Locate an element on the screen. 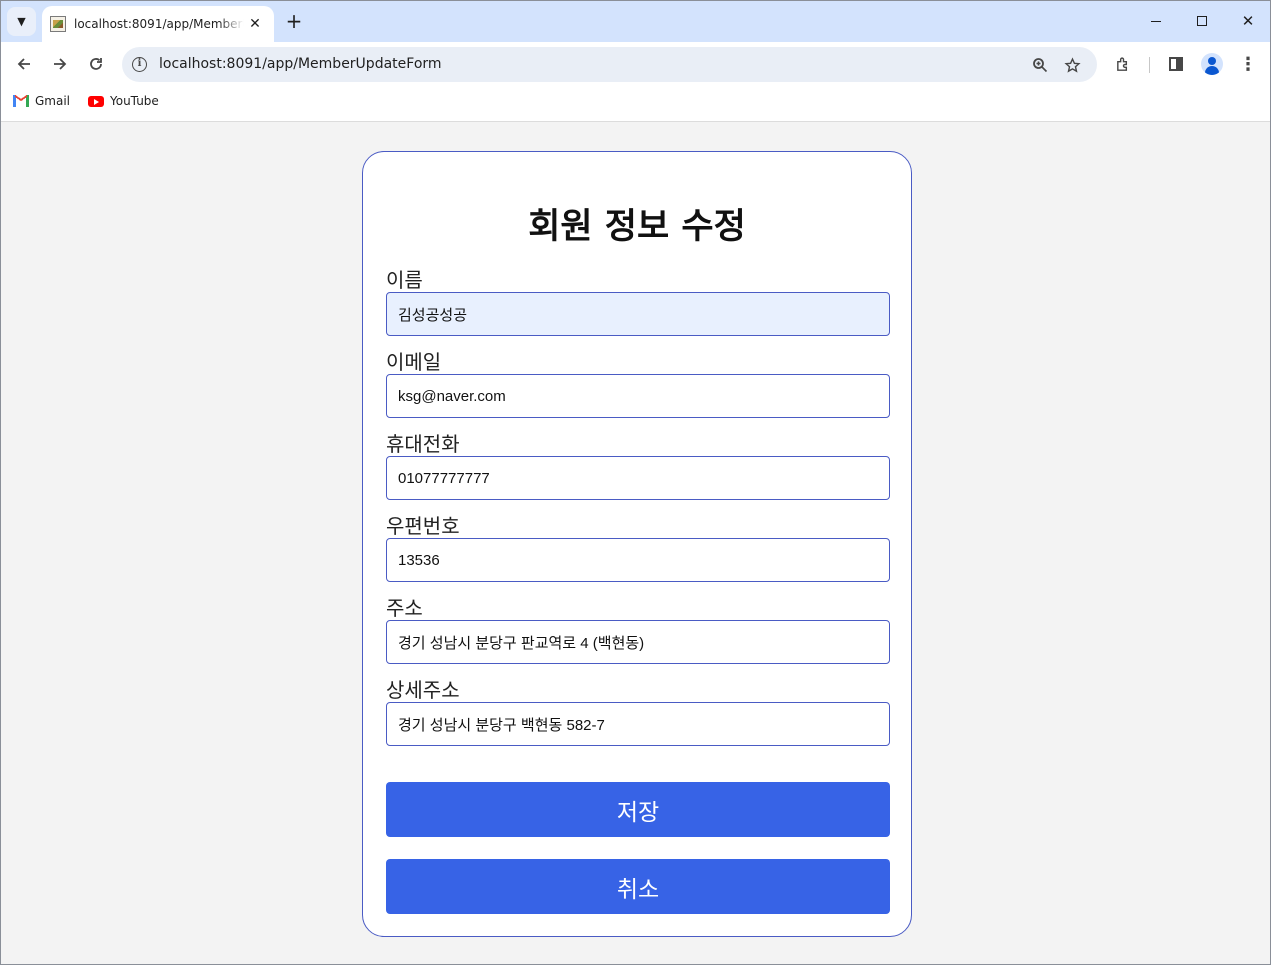 The image size is (1271, 965). close-window-button: ✕ is located at coordinates (1248, 21).